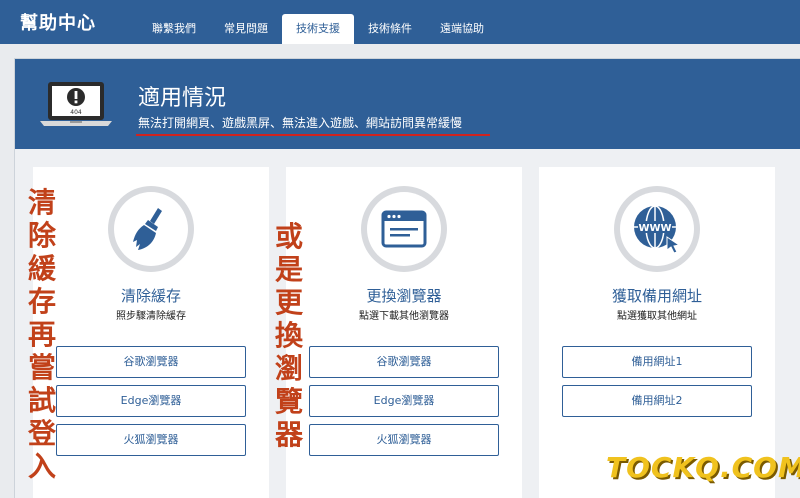 This screenshot has height=498, width=800. I want to click on overlay-char: 換, so click(288, 335).